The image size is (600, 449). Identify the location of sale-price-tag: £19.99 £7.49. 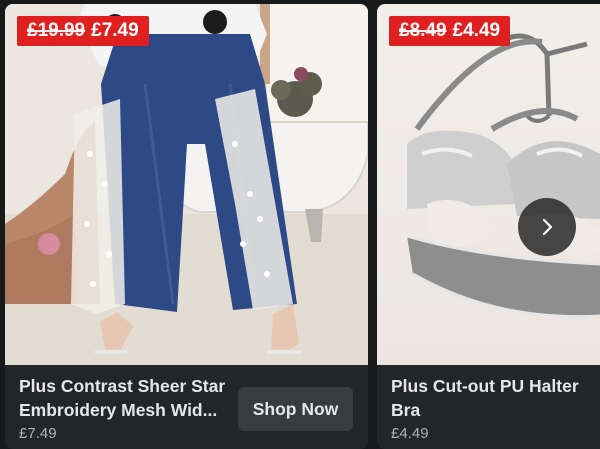
(83, 31).